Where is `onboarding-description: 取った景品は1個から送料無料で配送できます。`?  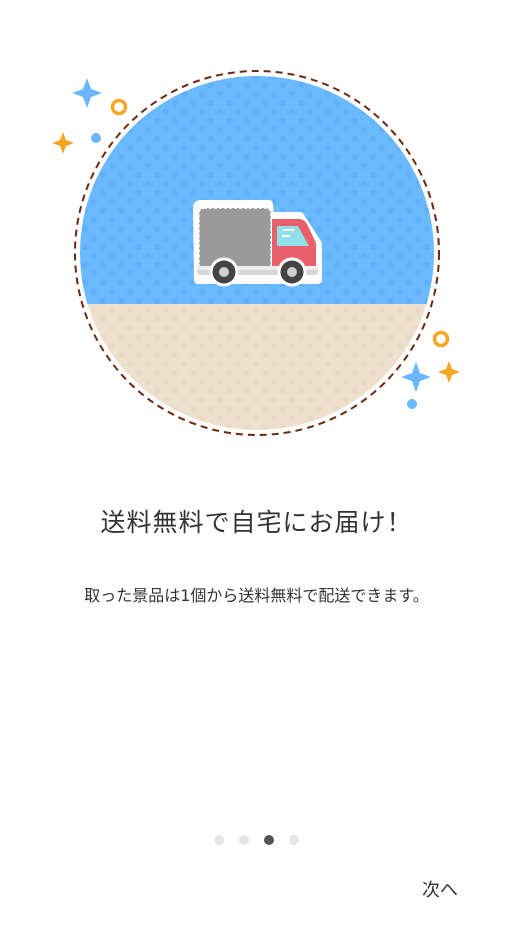
onboarding-description: 取った景品は1個から送料無料で配送できます。 is located at coordinates (256, 595).